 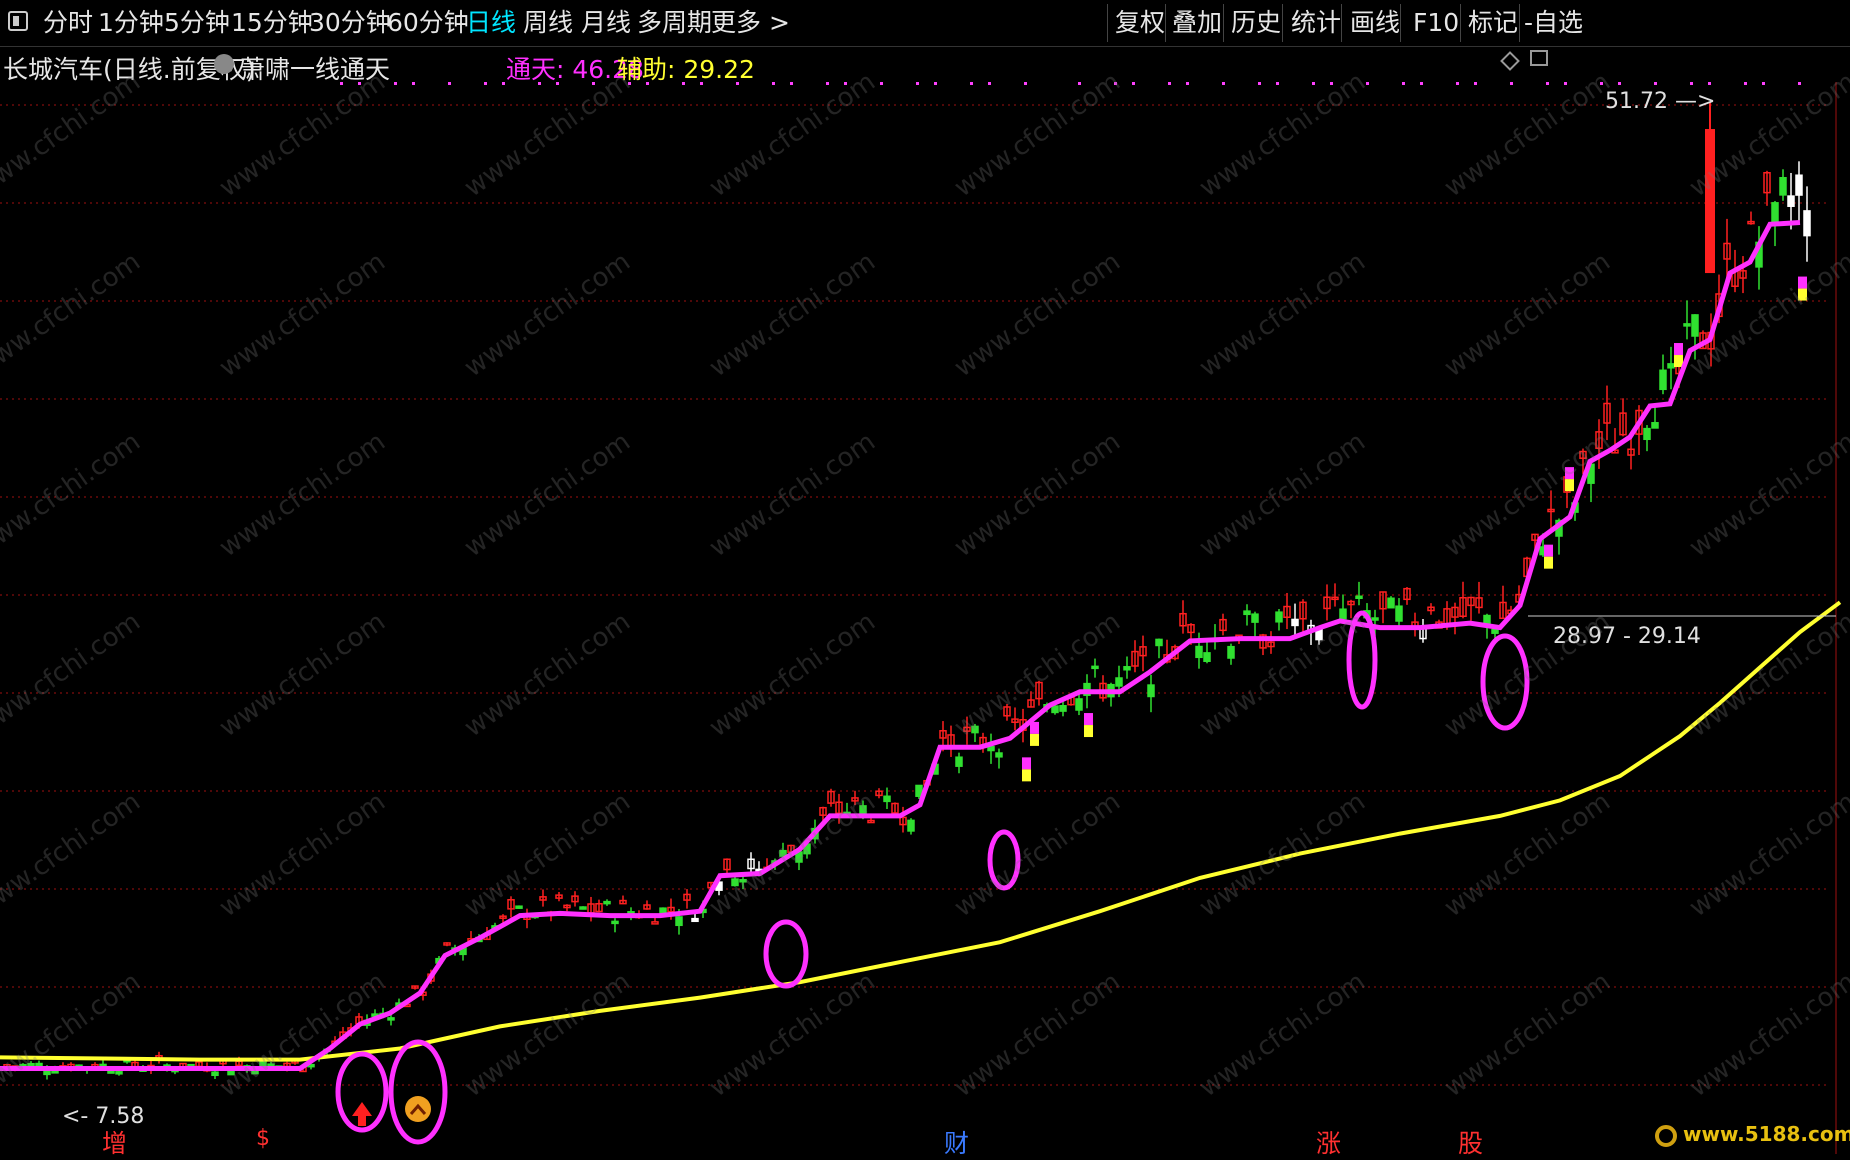 I want to click on event-marker: $, so click(x=263, y=1138).